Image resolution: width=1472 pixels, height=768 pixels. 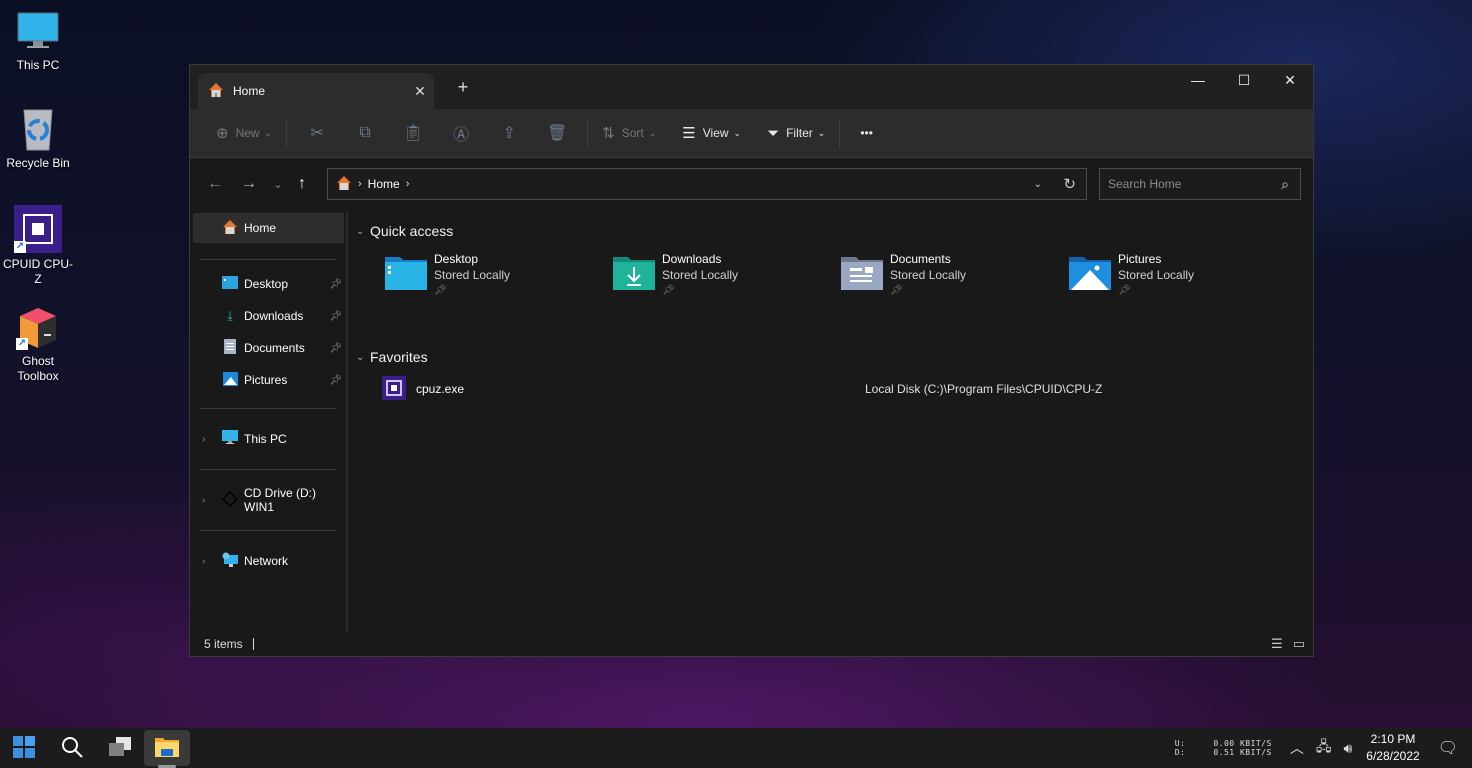 I want to click on refresh-icon: ↻, so click(x=1069, y=184).